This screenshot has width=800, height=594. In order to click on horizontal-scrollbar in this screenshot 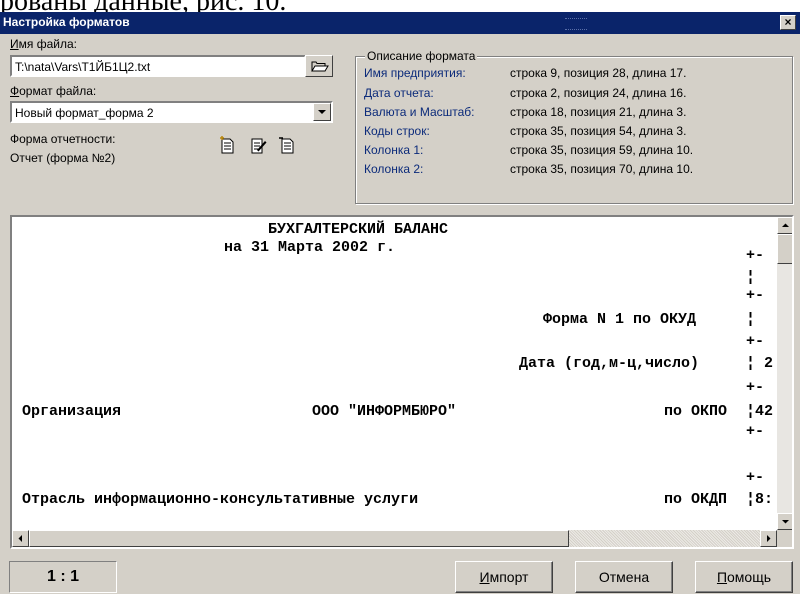, I will do `click(394, 538)`.